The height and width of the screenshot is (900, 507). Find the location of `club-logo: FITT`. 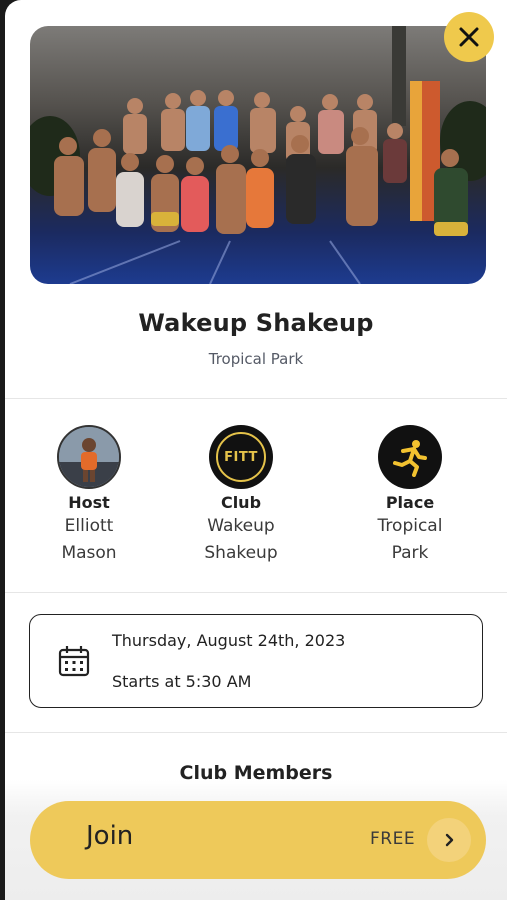

club-logo: FITT is located at coordinates (241, 457).